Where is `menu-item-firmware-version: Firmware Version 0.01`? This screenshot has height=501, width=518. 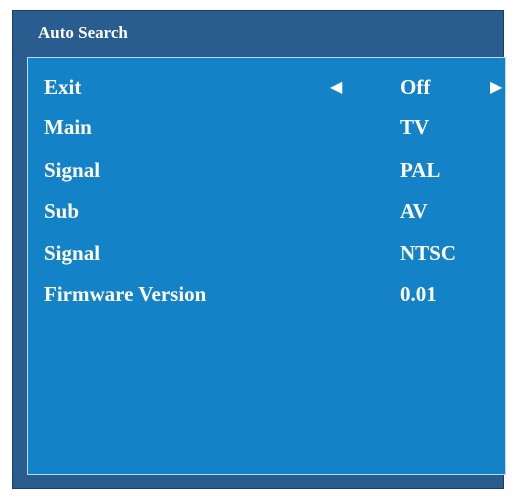
menu-item-firmware-version: Firmware Version 0.01 is located at coordinates (266, 294).